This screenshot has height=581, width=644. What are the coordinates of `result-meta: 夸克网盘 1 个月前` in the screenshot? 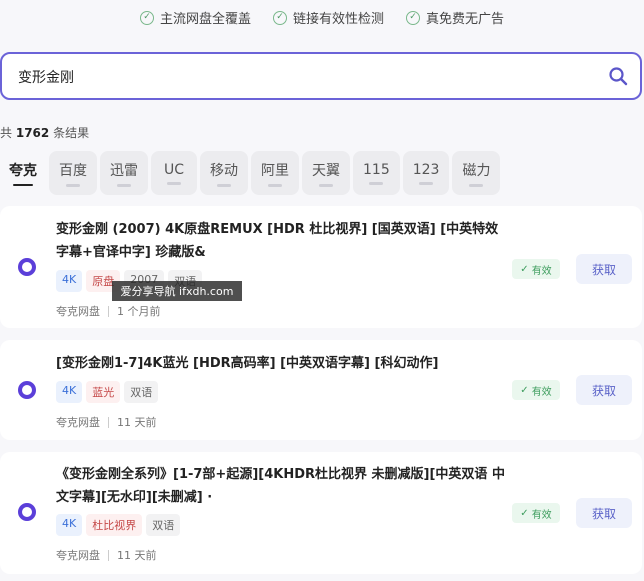 It's located at (108, 311).